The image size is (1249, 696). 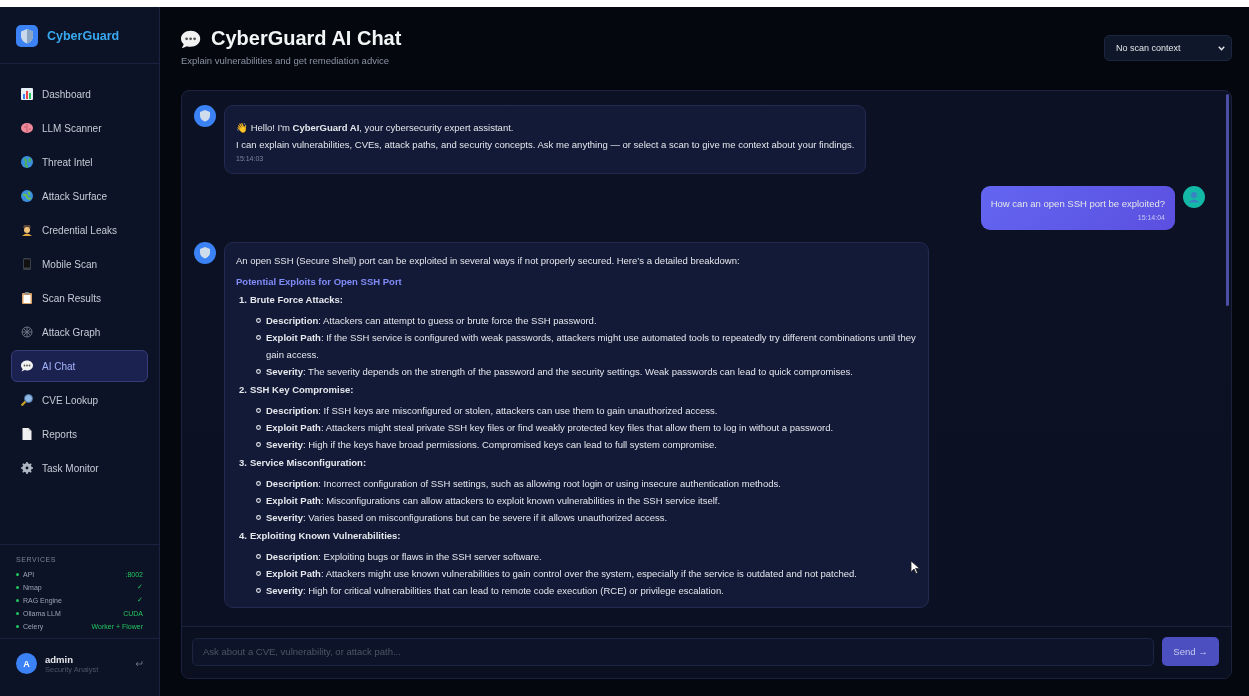 What do you see at coordinates (1194, 197) in the screenshot?
I see `user-avatar-icon` at bounding box center [1194, 197].